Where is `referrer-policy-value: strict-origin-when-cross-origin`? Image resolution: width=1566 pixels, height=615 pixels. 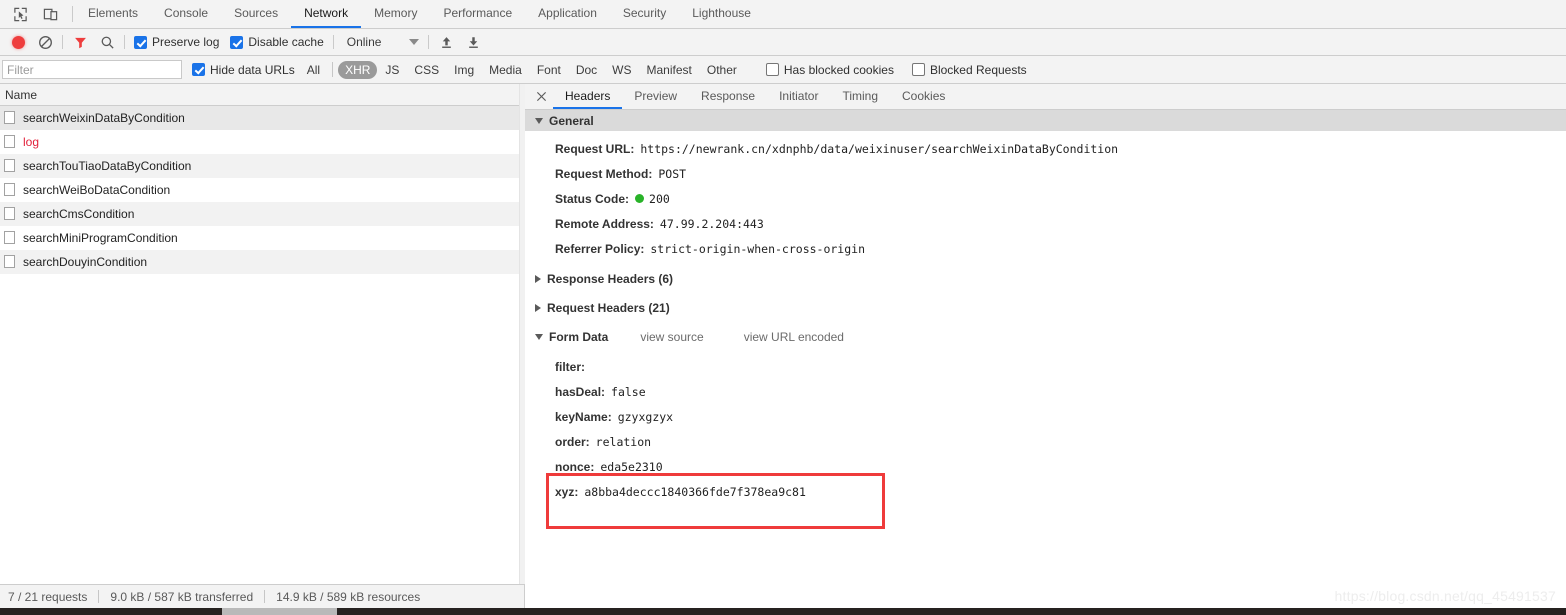
referrer-policy-value: strict-origin-when-cross-origin is located at coordinates (758, 249).